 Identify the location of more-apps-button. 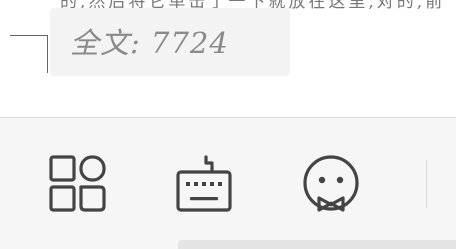
(77, 184).